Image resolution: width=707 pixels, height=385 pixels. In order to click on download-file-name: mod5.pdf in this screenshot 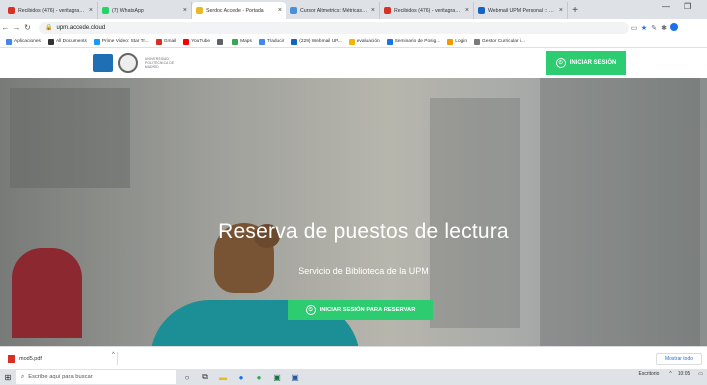, I will do `click(30, 358)`.